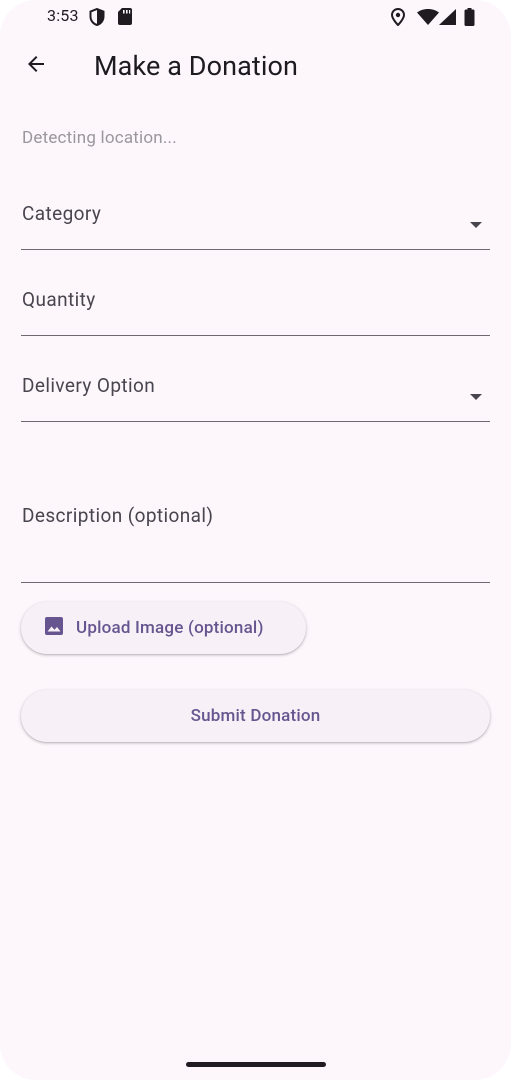 Image resolution: width=511 pixels, height=1080 pixels. Describe the element at coordinates (256, 1064) in the screenshot. I see `home-indicator` at that location.